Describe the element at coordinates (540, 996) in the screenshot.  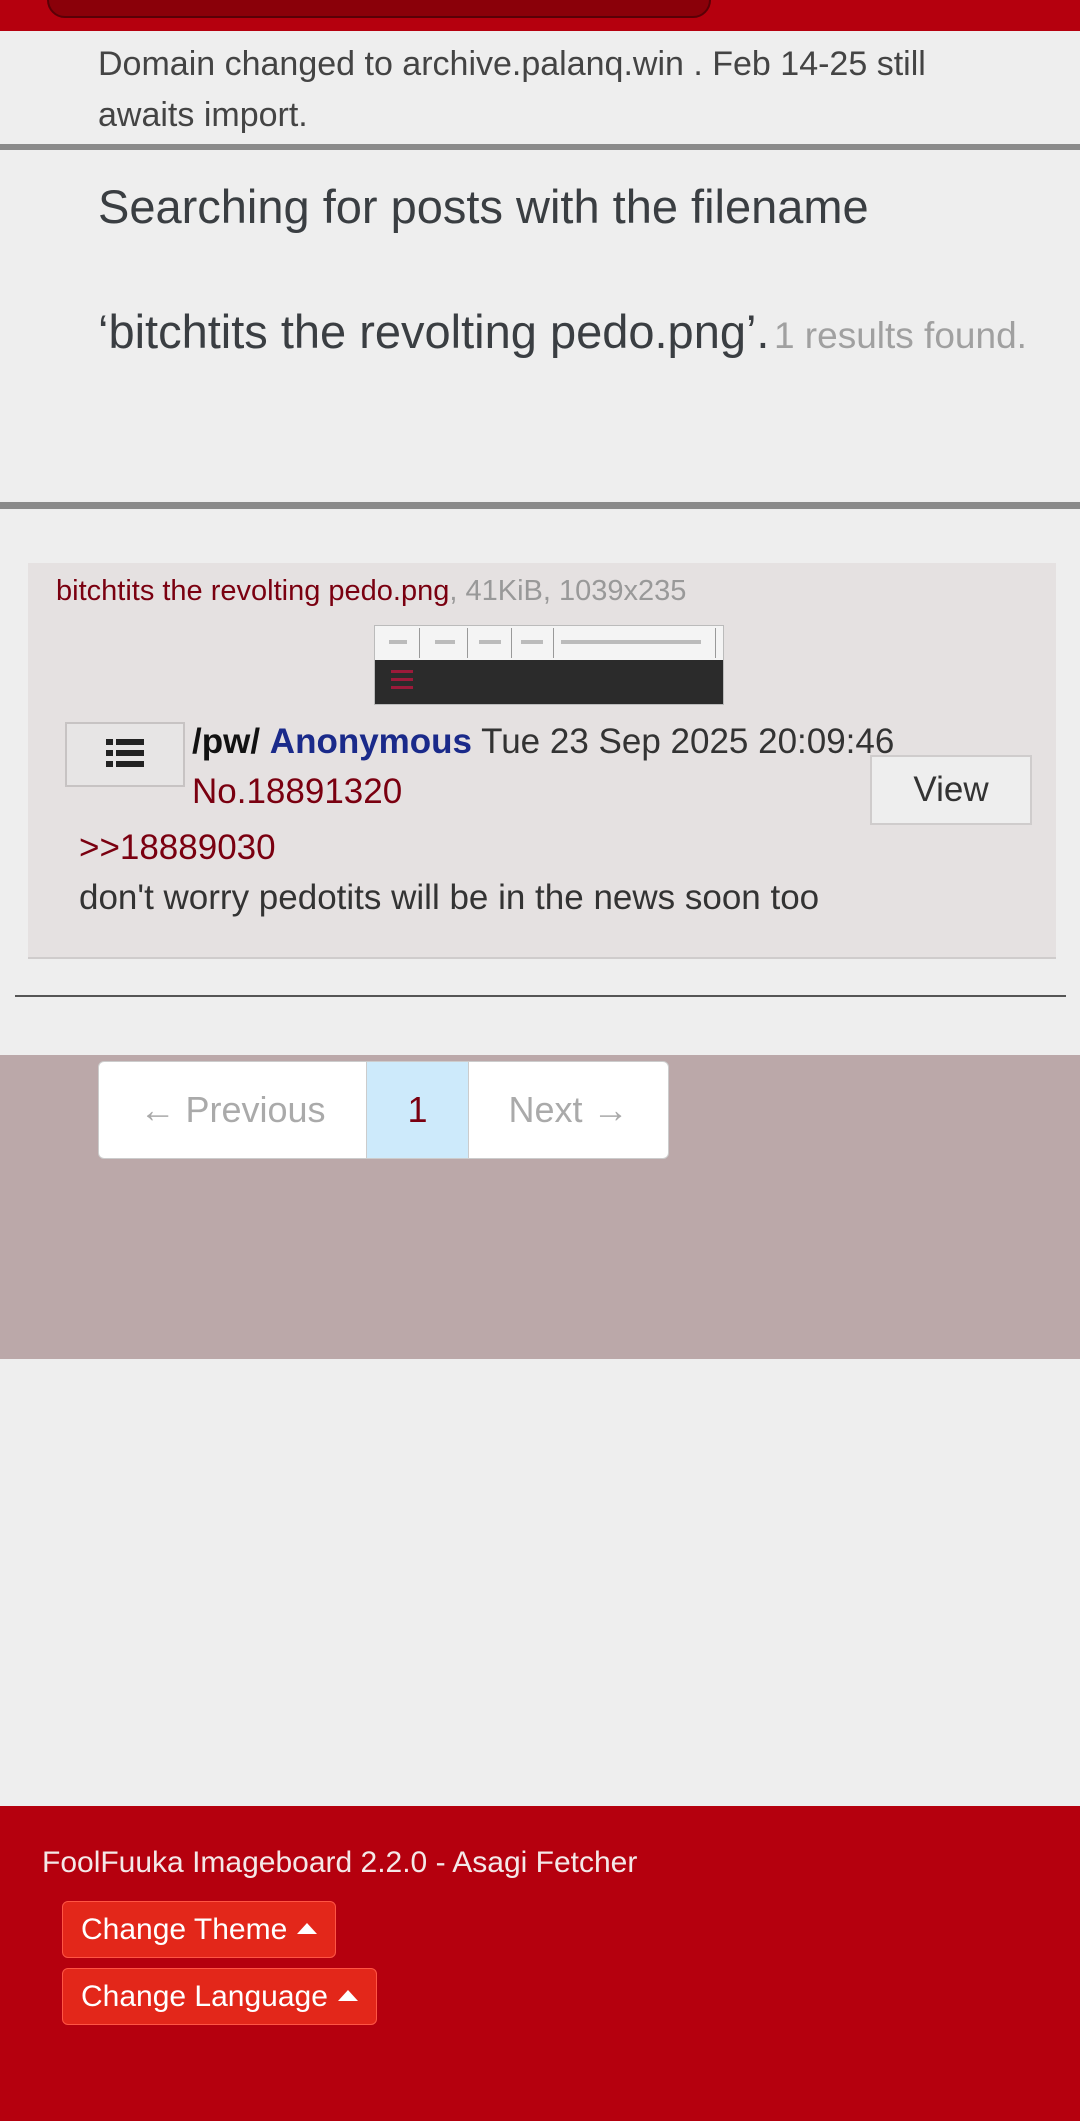
I see `content-divider` at that location.